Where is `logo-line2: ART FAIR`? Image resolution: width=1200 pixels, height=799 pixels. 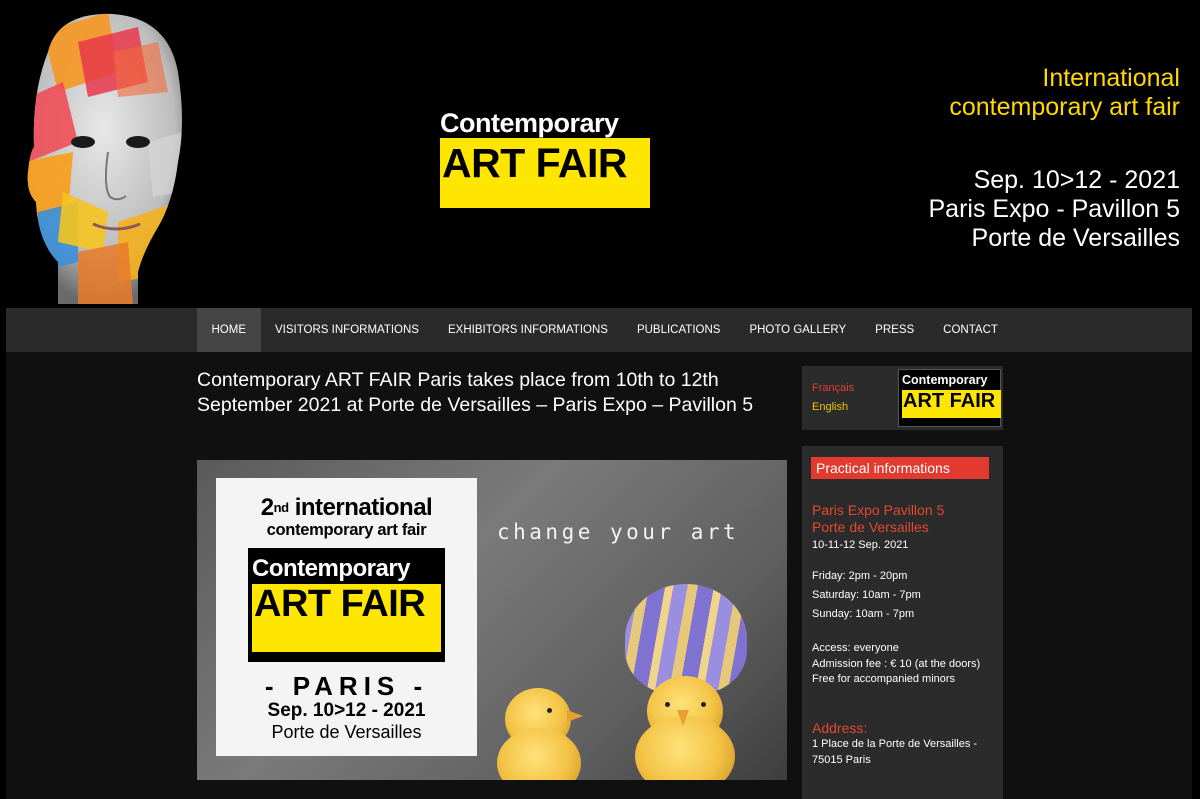 logo-line2: ART FAIR is located at coordinates (545, 173).